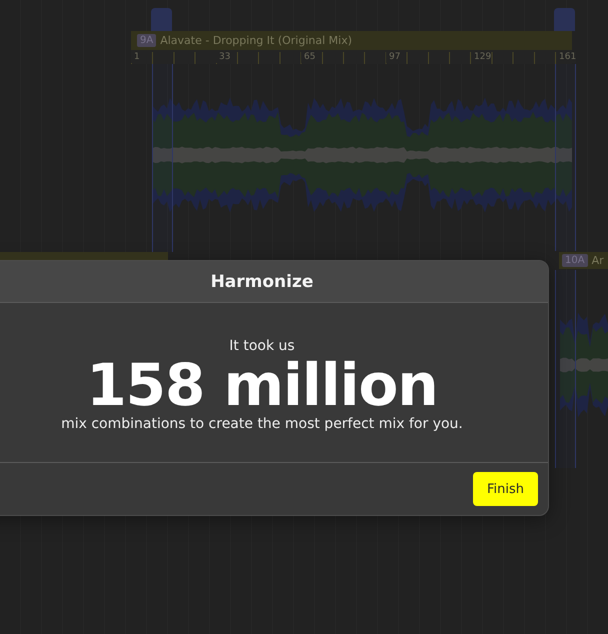 This screenshot has height=634, width=608. Describe the element at coordinates (84, 256) in the screenshot. I see `track-clip` at that location.